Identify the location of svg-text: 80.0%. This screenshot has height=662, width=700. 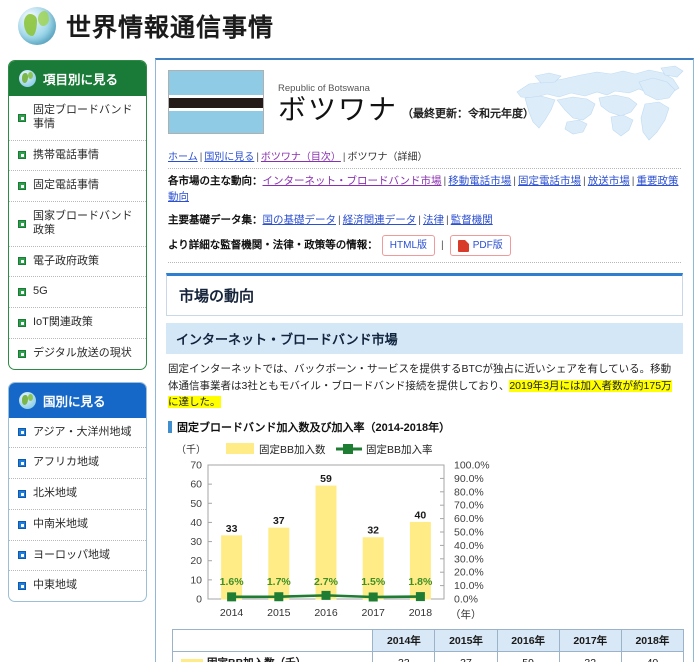
(469, 492).